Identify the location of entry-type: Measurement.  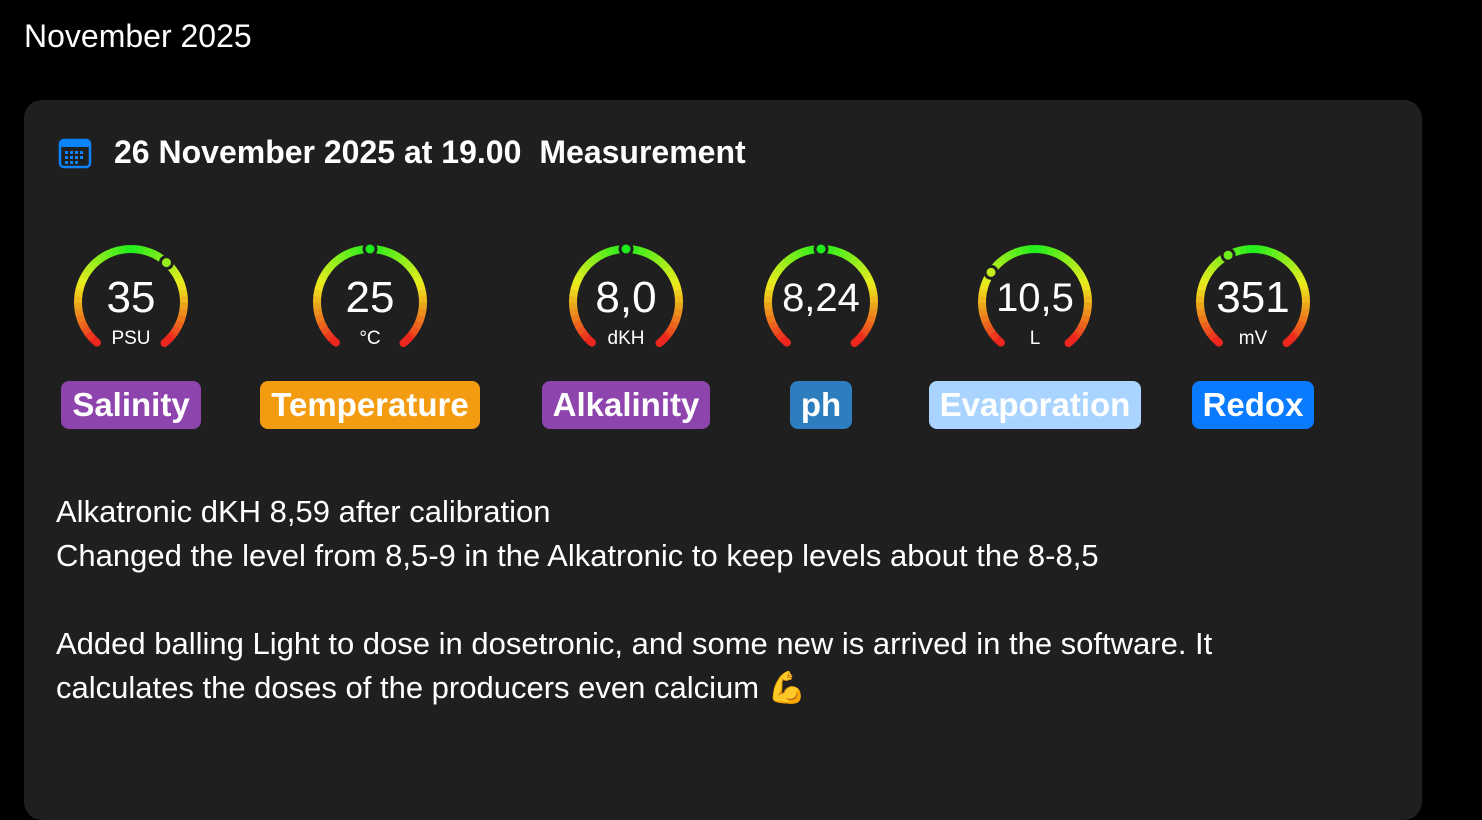
(642, 152).